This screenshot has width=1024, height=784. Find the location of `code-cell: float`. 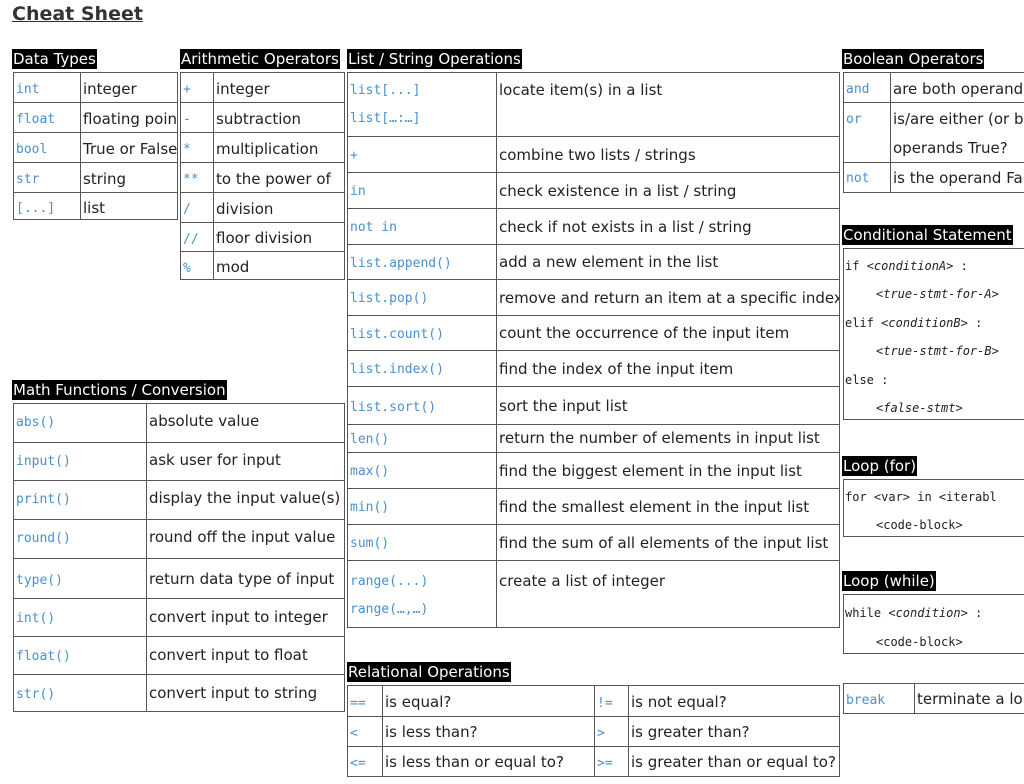

code-cell: float is located at coordinates (36, 119).